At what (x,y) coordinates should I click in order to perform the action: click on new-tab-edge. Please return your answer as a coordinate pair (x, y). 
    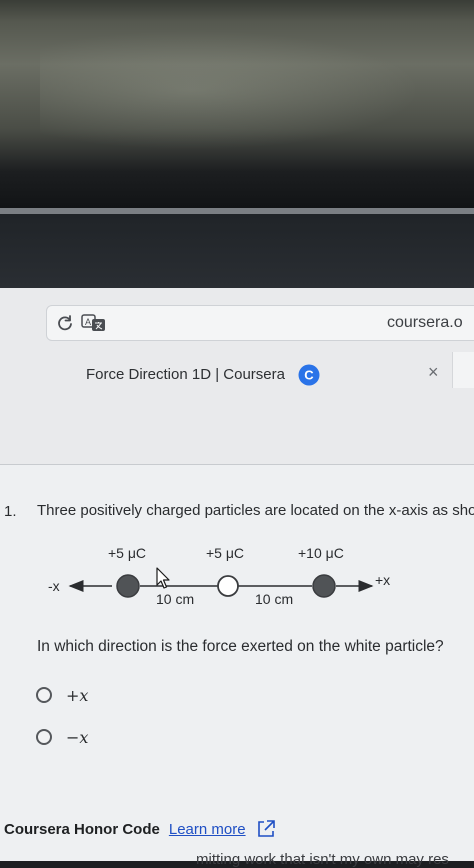
    Looking at the image, I should click on (463, 370).